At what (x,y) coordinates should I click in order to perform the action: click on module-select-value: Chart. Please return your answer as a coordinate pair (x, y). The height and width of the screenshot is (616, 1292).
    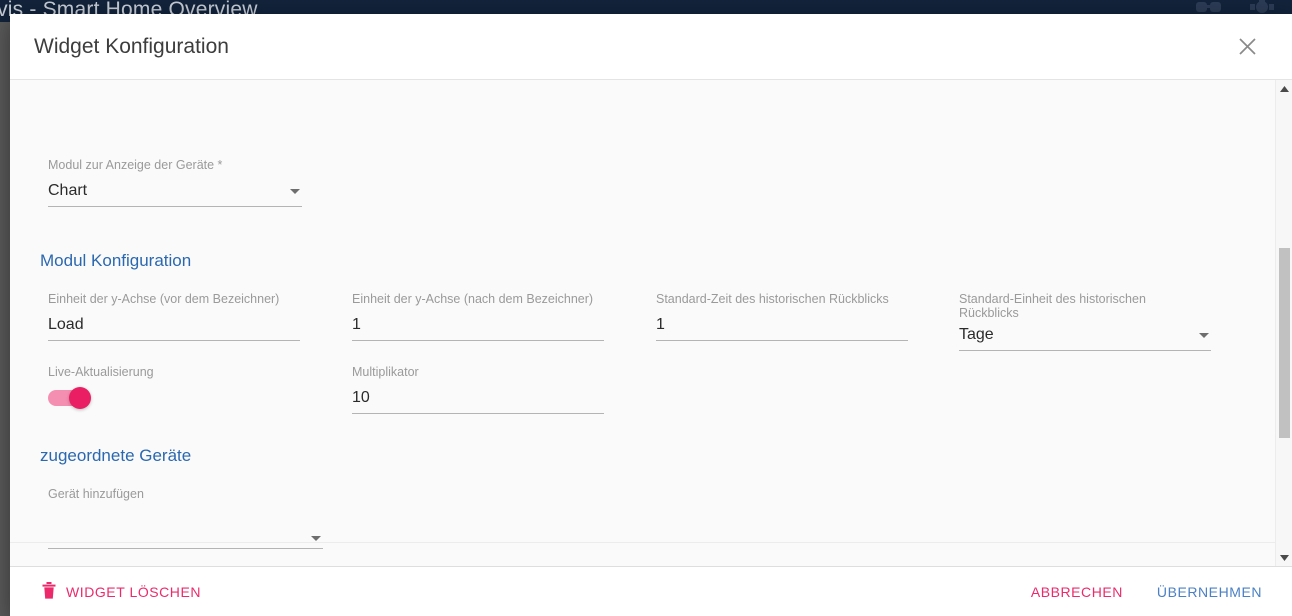
    Looking at the image, I should click on (175, 193).